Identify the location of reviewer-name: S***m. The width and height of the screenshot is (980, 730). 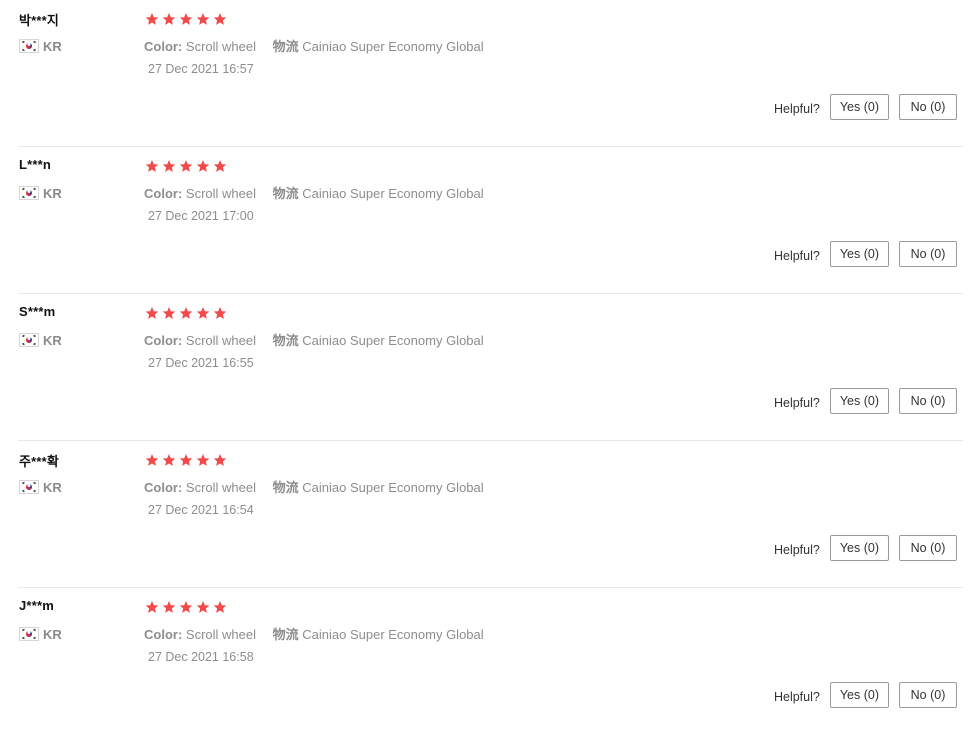
(37, 311).